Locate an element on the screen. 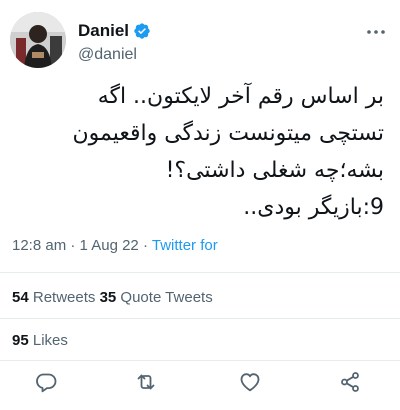 The height and width of the screenshot is (410, 400). likes-stat: 95 Likes is located at coordinates (40, 340).